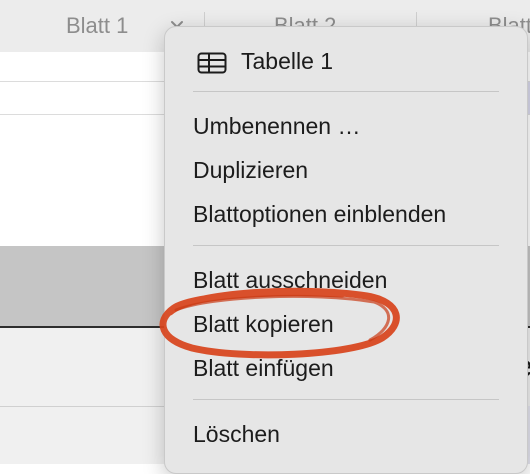 The height and width of the screenshot is (474, 530). What do you see at coordinates (287, 61) in the screenshot?
I see `menu-table-item: Tabelle 1` at bounding box center [287, 61].